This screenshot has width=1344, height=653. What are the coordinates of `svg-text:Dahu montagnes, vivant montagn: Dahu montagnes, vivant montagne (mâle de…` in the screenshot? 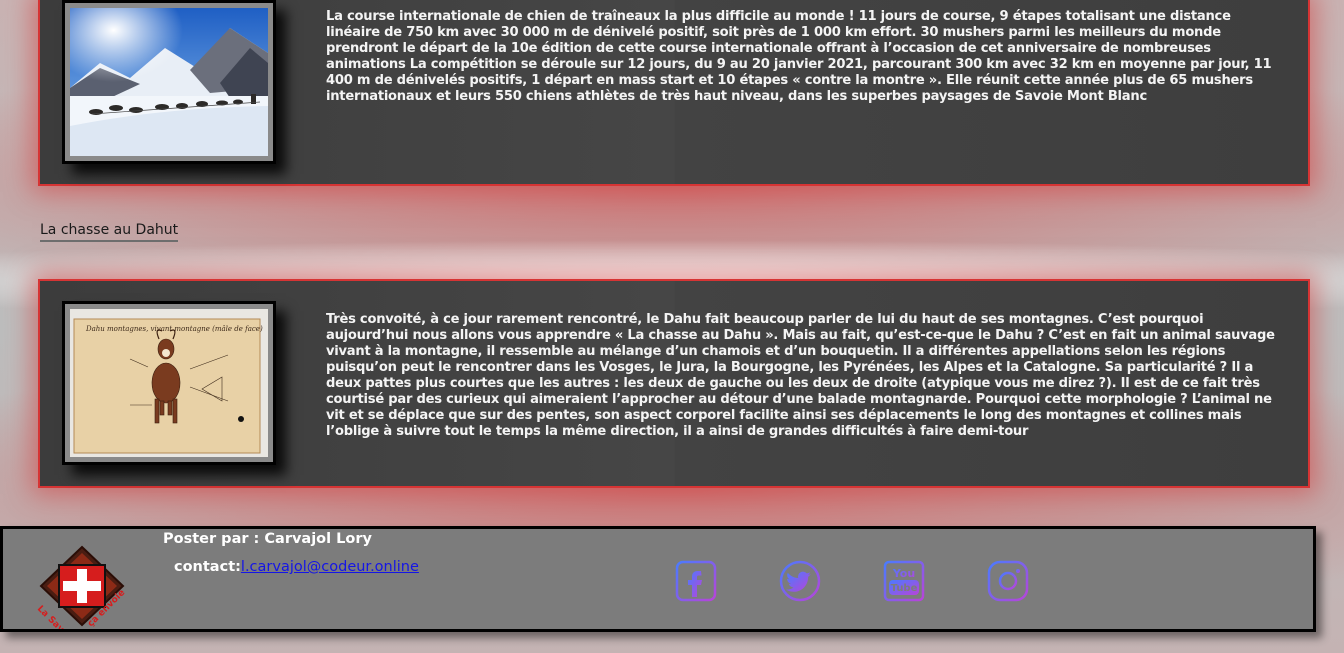 It's located at (174, 329).